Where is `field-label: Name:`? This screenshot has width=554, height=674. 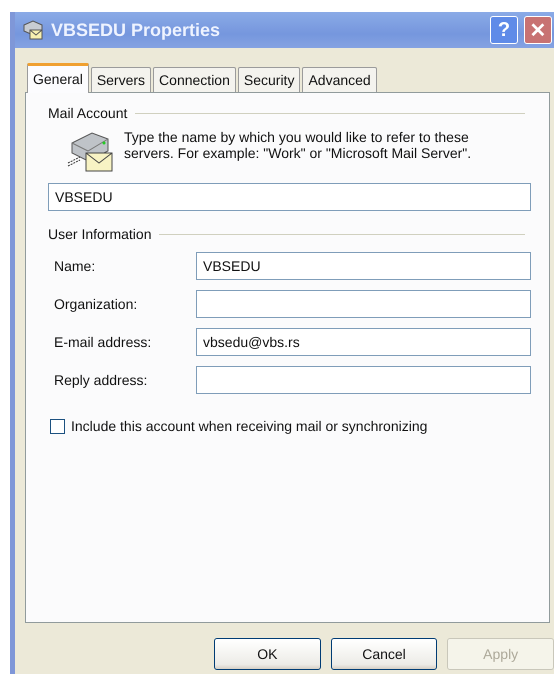
field-label: Name: is located at coordinates (75, 266).